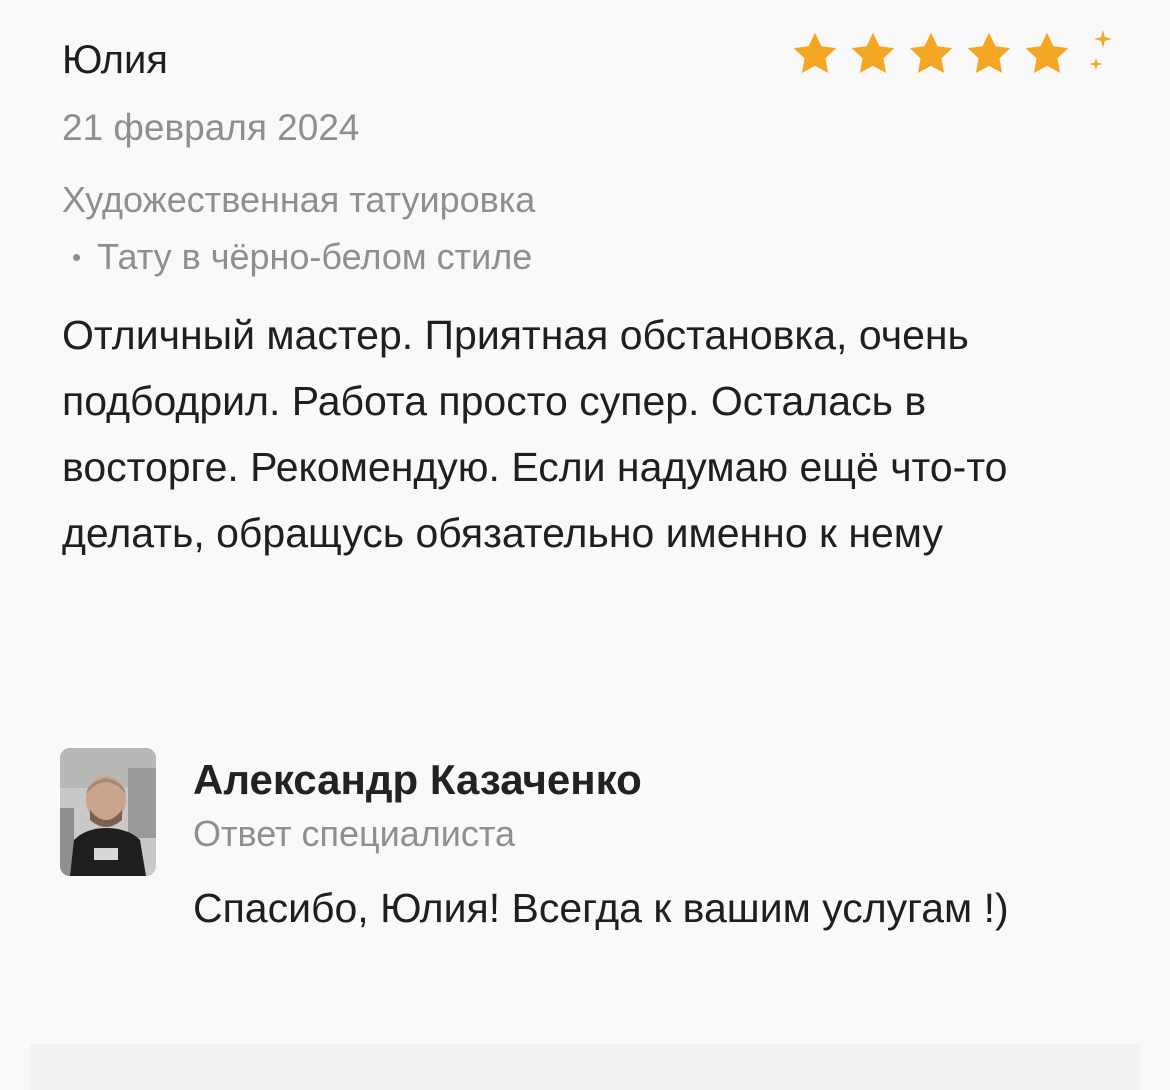 The image size is (1170, 1090). Describe the element at coordinates (115, 60) in the screenshot. I see `review-author-name: Юлия` at that location.